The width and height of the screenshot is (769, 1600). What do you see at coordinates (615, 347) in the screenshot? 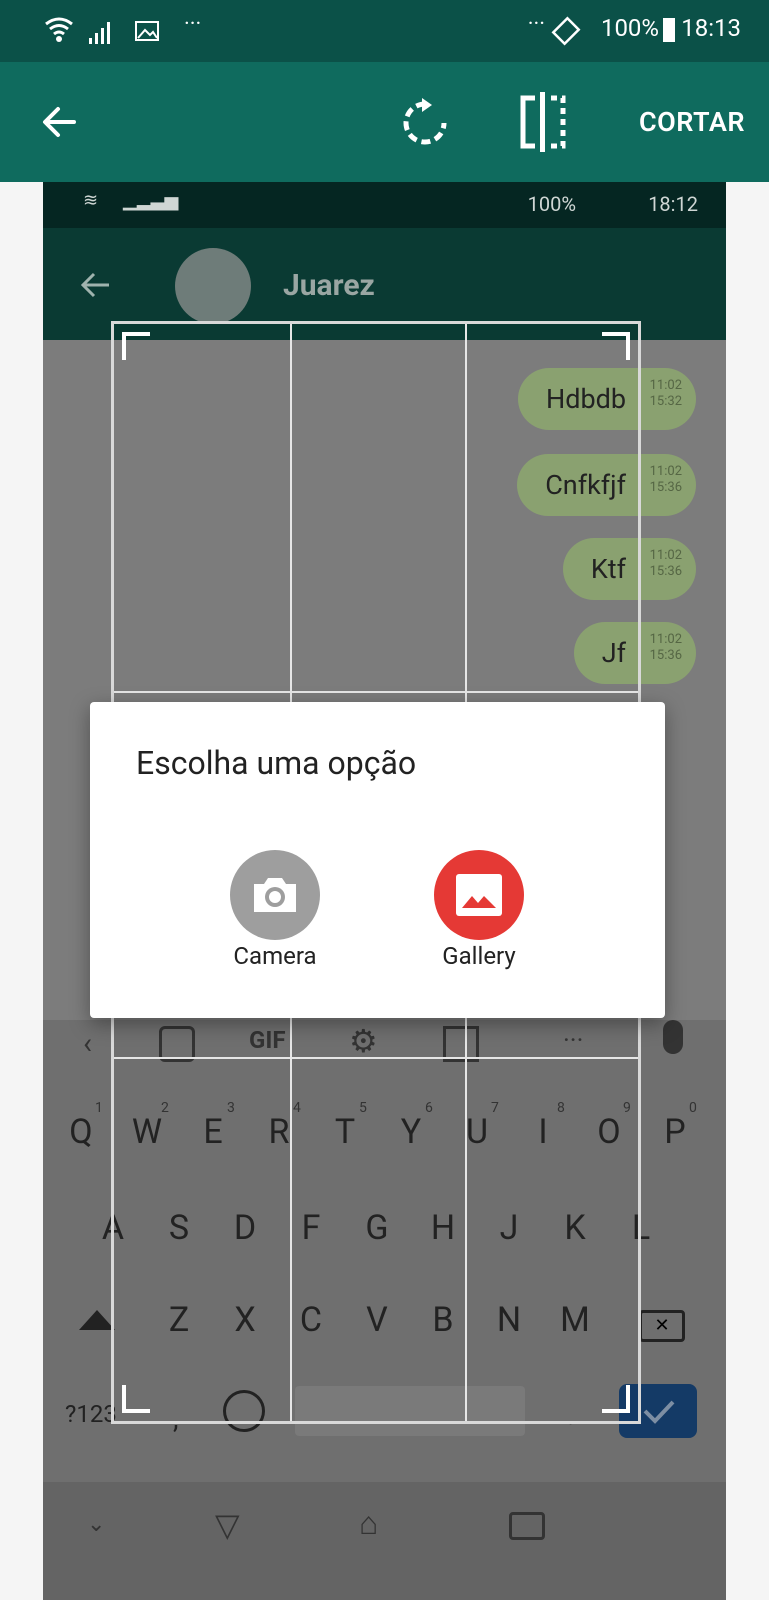
I see `crop-handle-top-right` at bounding box center [615, 347].